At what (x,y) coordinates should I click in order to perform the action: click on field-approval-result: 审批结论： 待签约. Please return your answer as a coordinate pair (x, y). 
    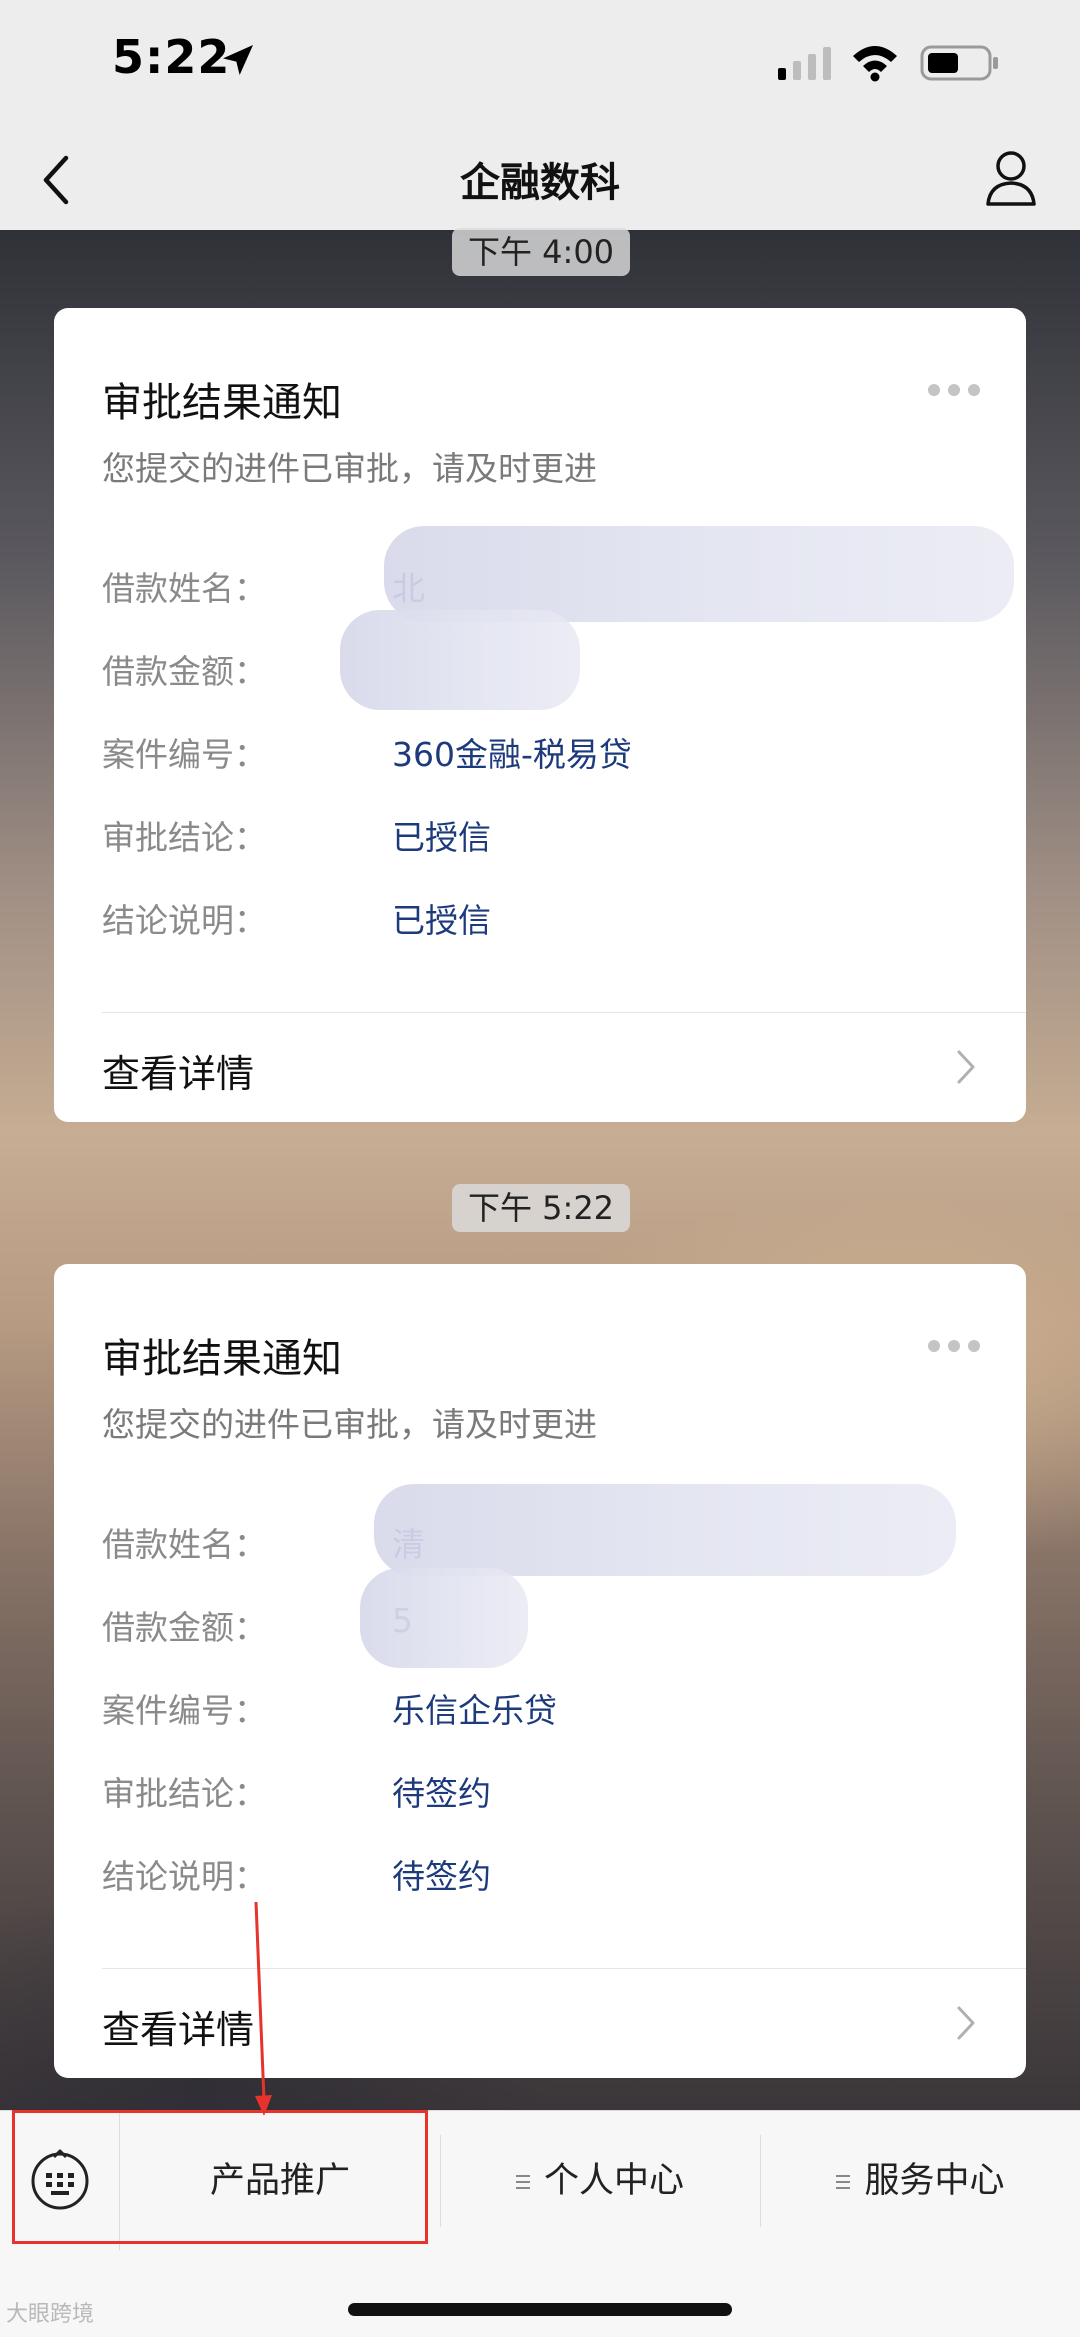
    Looking at the image, I should click on (542, 1792).